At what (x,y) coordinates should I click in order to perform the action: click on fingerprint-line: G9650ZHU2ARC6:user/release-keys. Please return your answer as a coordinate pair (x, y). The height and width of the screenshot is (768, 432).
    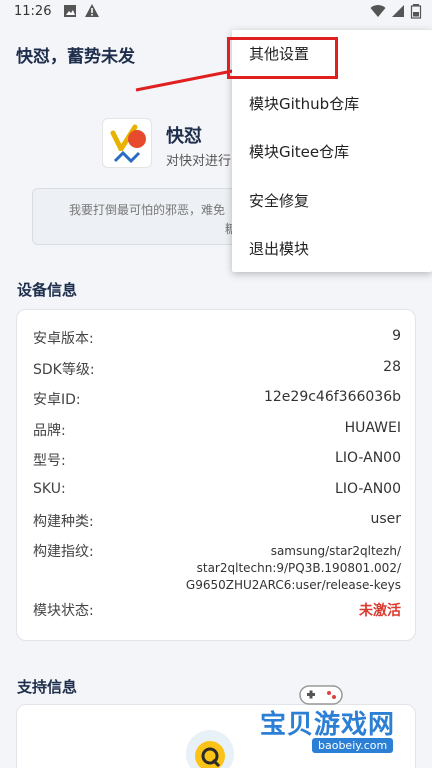
    Looking at the image, I should click on (293, 585).